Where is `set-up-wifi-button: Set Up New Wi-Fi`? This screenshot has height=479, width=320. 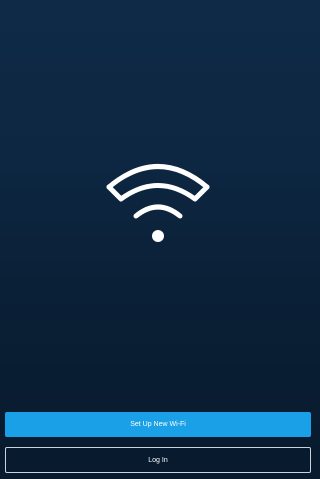
set-up-wifi-button: Set Up New Wi-Fi is located at coordinates (158, 424).